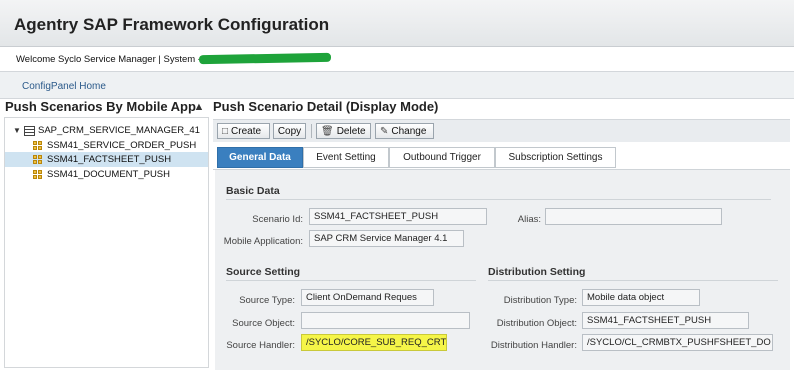  Describe the element at coordinates (100, 106) in the screenshot. I see `left-panel-title: Push Scenarios By Mobile App` at that location.